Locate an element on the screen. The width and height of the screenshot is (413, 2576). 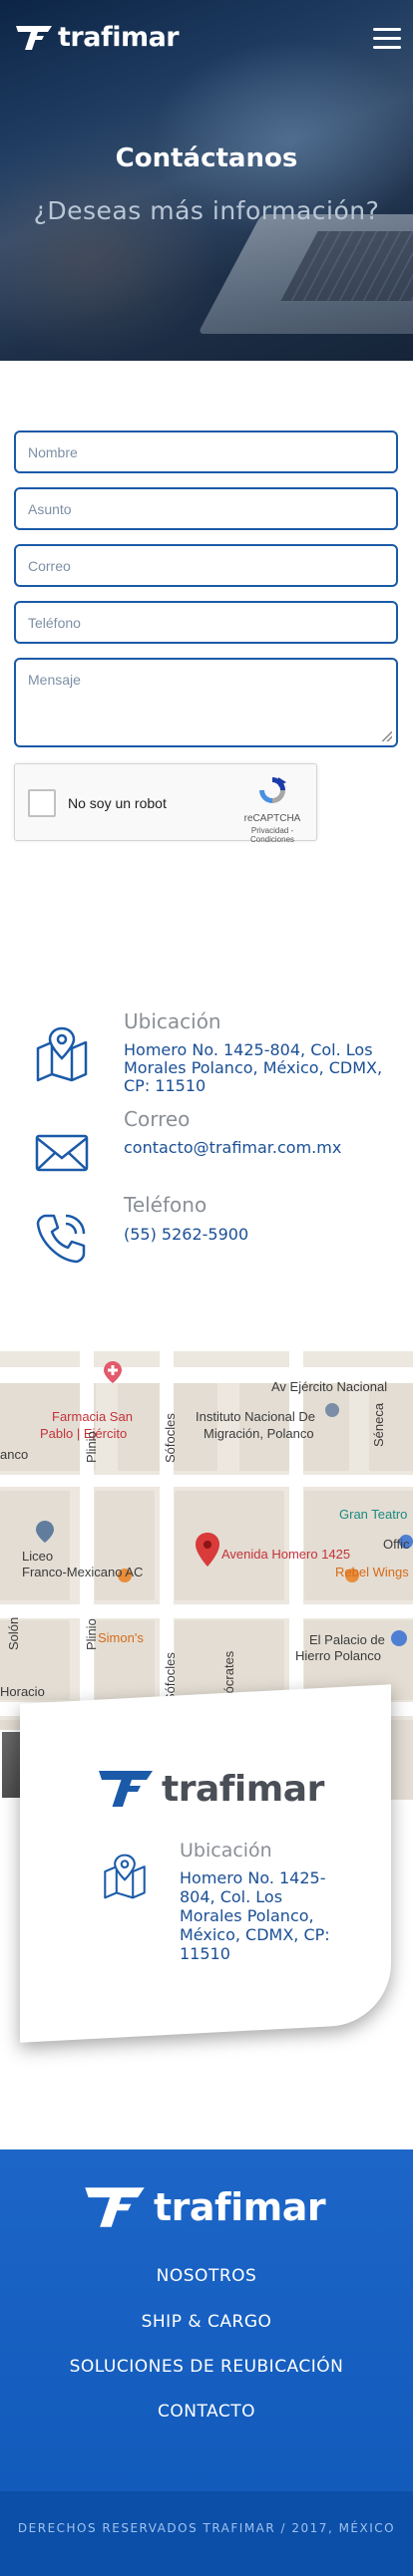
map-label-instituto-2: Migración, Polanco is located at coordinates (259, 1433).